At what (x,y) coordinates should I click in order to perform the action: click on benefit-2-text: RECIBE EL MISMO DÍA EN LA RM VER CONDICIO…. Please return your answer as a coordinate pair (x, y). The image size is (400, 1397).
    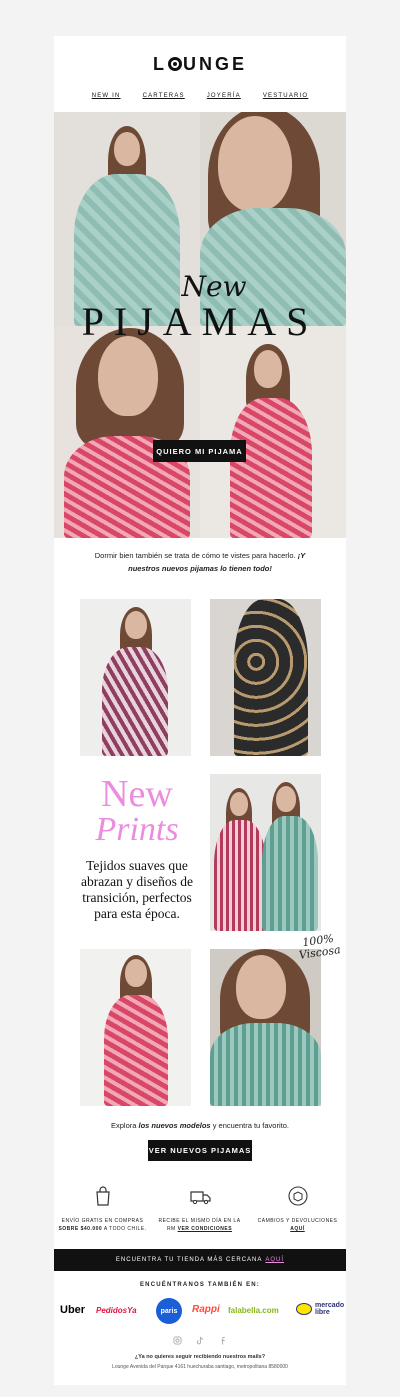
    Looking at the image, I should click on (199, 1225).